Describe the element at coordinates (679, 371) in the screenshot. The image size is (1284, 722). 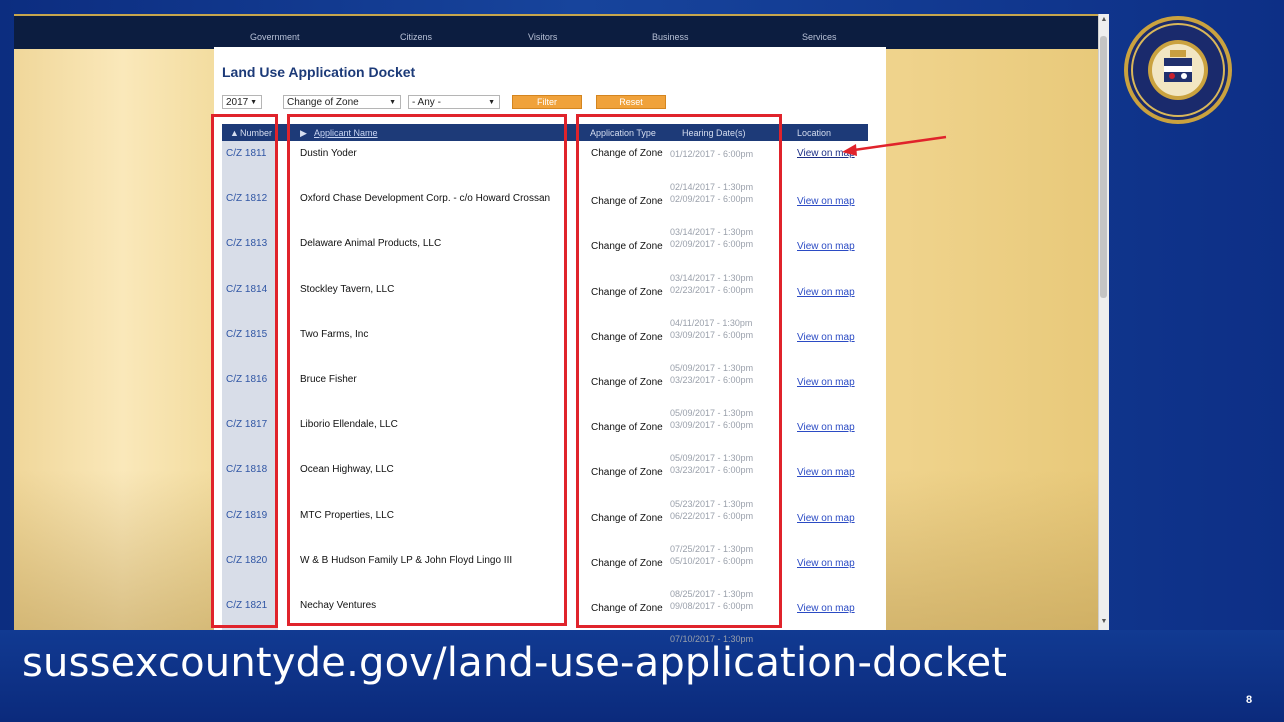
I see `highlight-type-date-column` at that location.